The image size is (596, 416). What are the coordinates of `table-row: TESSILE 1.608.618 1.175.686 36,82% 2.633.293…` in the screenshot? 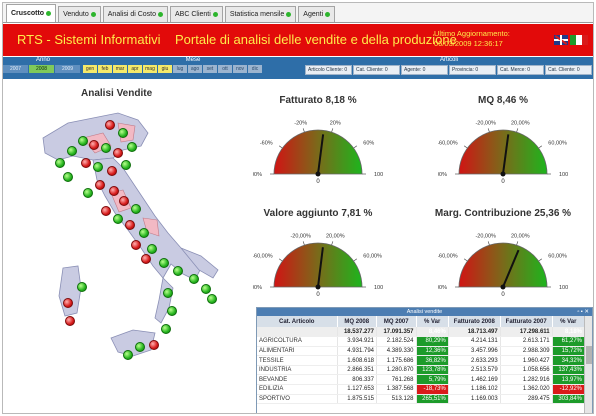 It's located at (421, 360).